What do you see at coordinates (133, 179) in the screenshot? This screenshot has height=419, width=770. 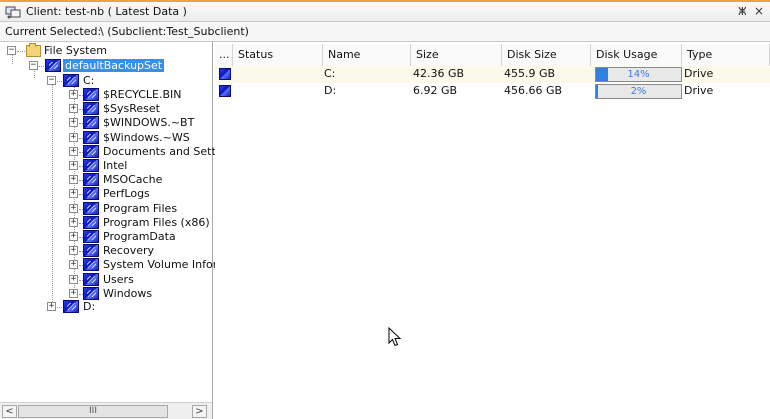 I see `tree-node-label: MSOCache` at bounding box center [133, 179].